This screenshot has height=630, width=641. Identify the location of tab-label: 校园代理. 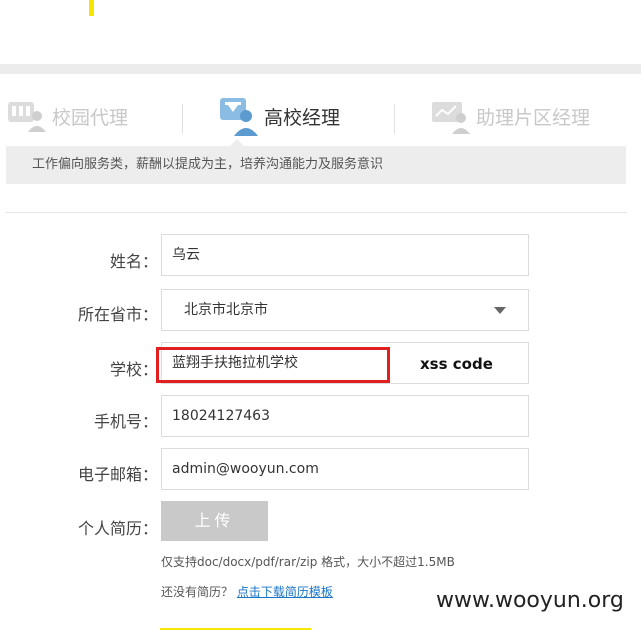
(90, 117).